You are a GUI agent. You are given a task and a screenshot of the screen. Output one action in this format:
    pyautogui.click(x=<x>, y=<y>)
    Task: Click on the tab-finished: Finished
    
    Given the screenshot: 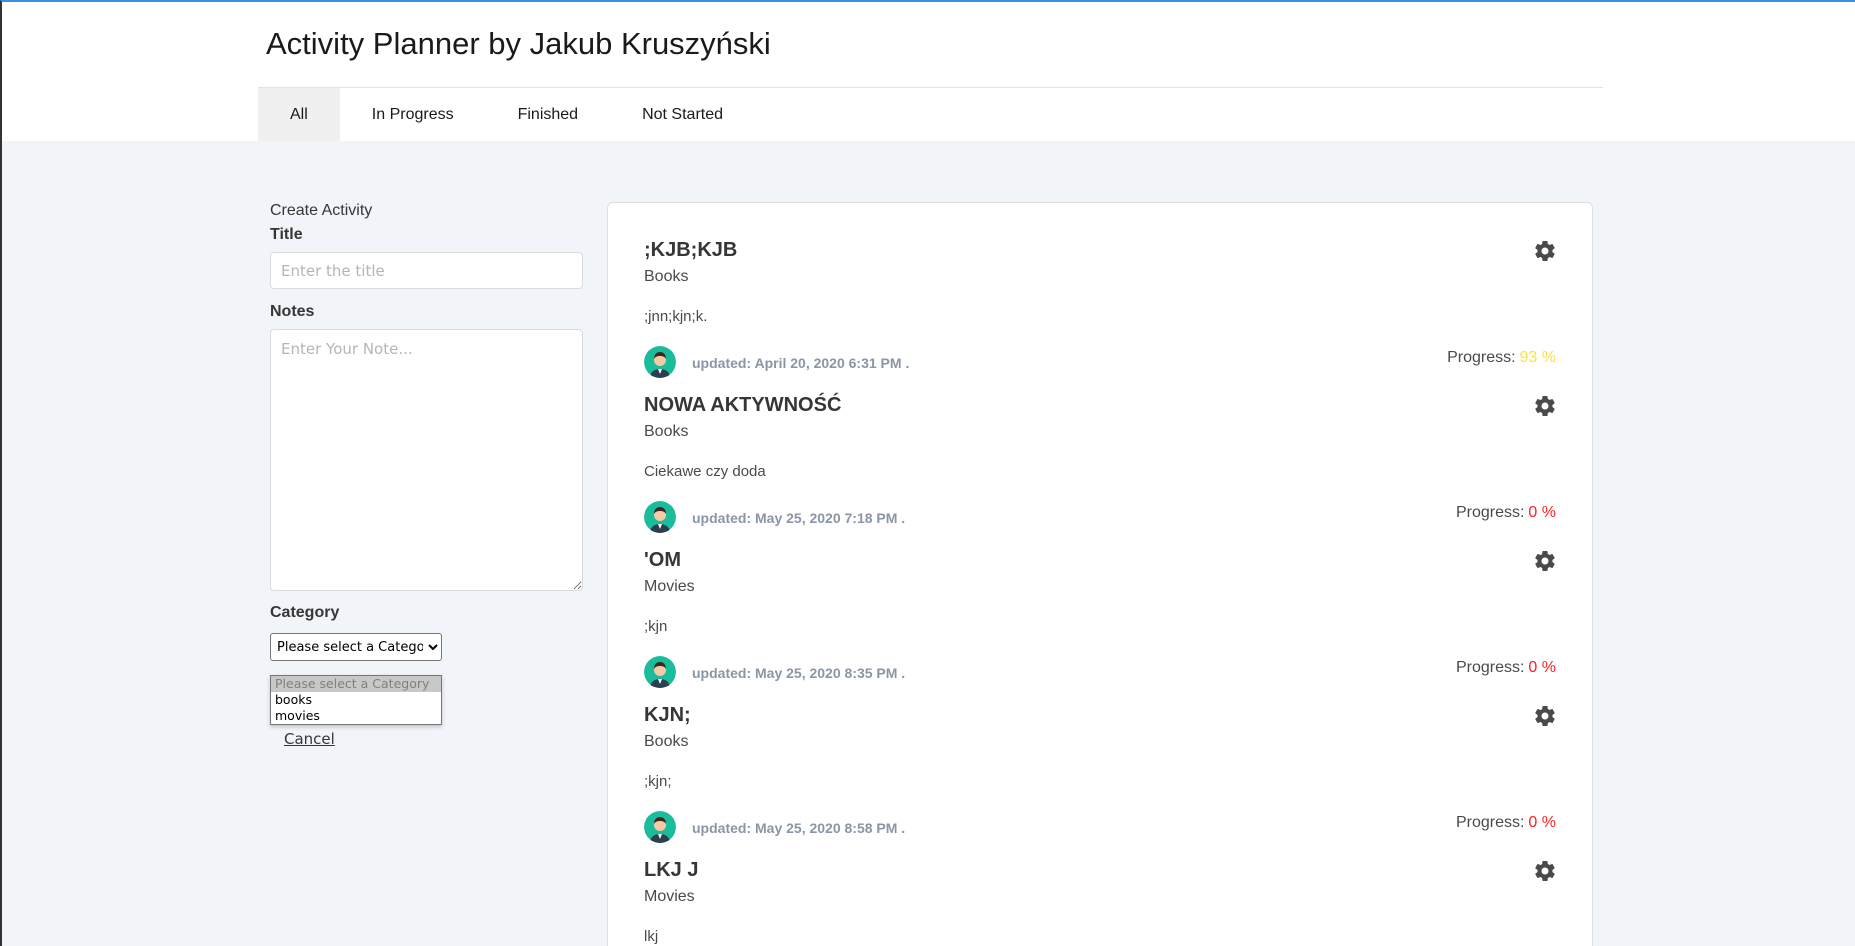 What is the action you would take?
    pyautogui.click(x=548, y=114)
    